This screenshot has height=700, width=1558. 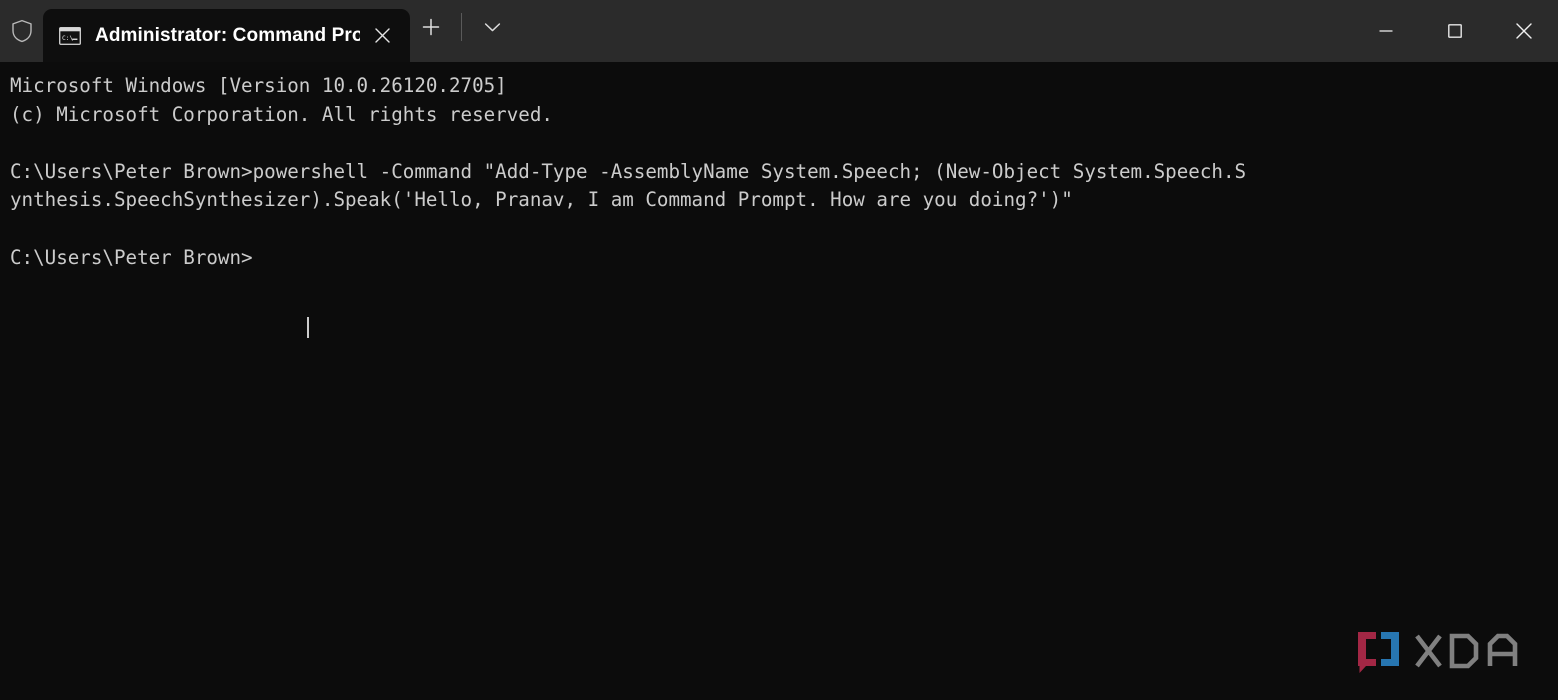 What do you see at coordinates (382, 36) in the screenshot?
I see `close-icon` at bounding box center [382, 36].